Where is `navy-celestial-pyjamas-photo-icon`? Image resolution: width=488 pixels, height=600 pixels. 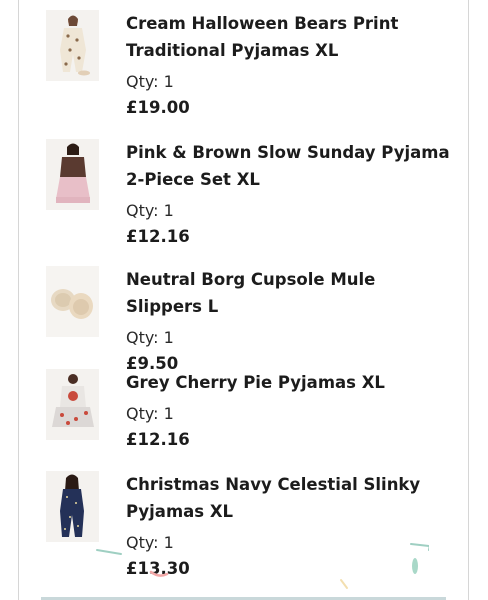
navy-celestial-pyjamas-photo-icon is located at coordinates (72, 506).